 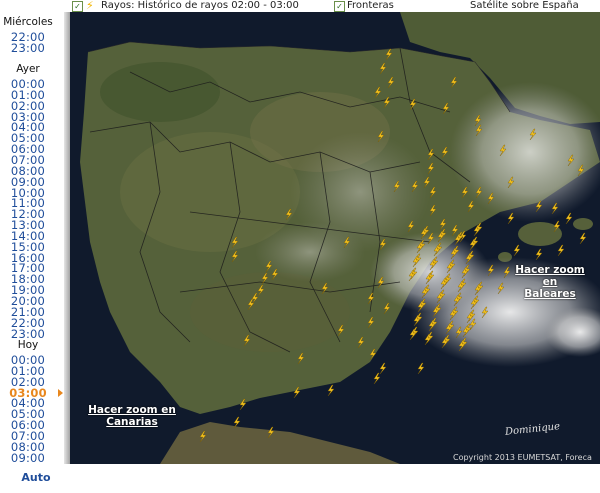 What do you see at coordinates (28, 48) in the screenshot?
I see `time-link: 23:00` at bounding box center [28, 48].